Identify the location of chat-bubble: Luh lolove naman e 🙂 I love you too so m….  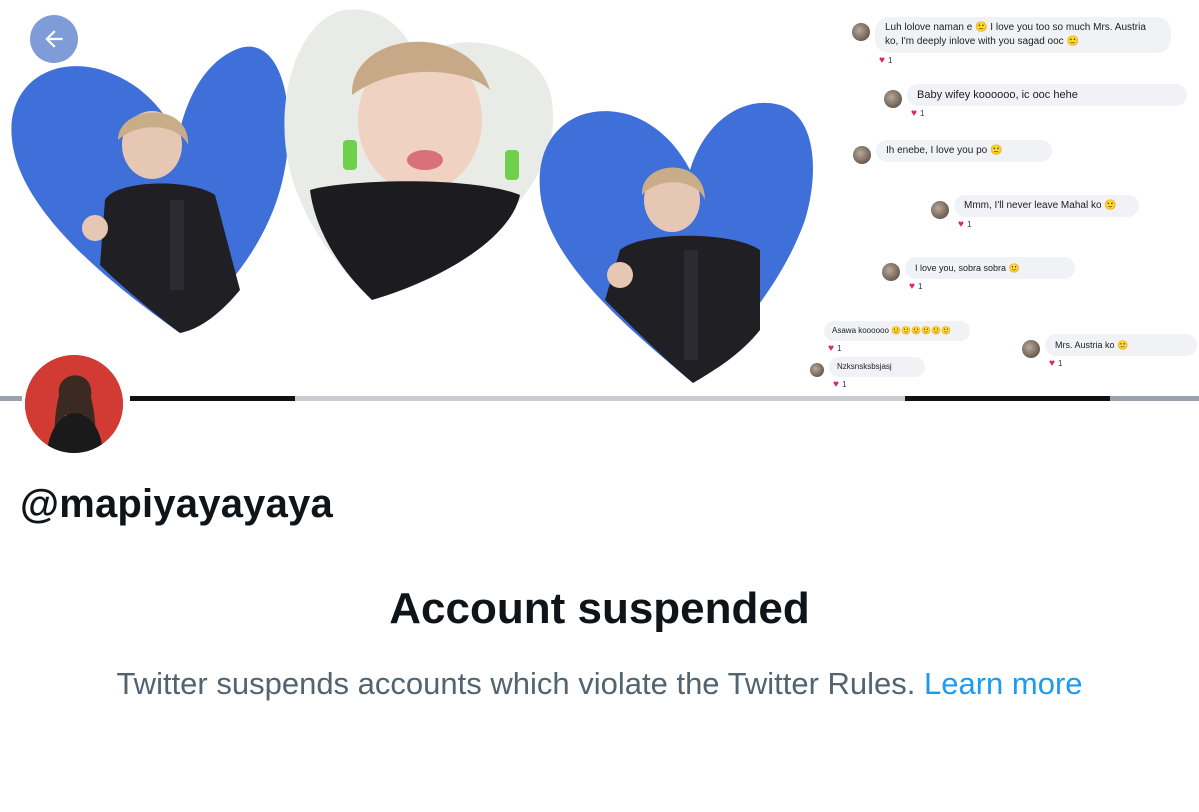
(1023, 35).